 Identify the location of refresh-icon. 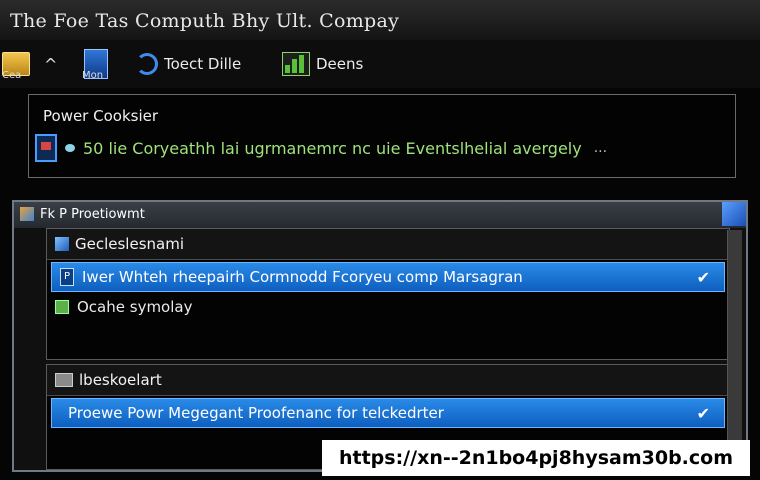
(147, 64).